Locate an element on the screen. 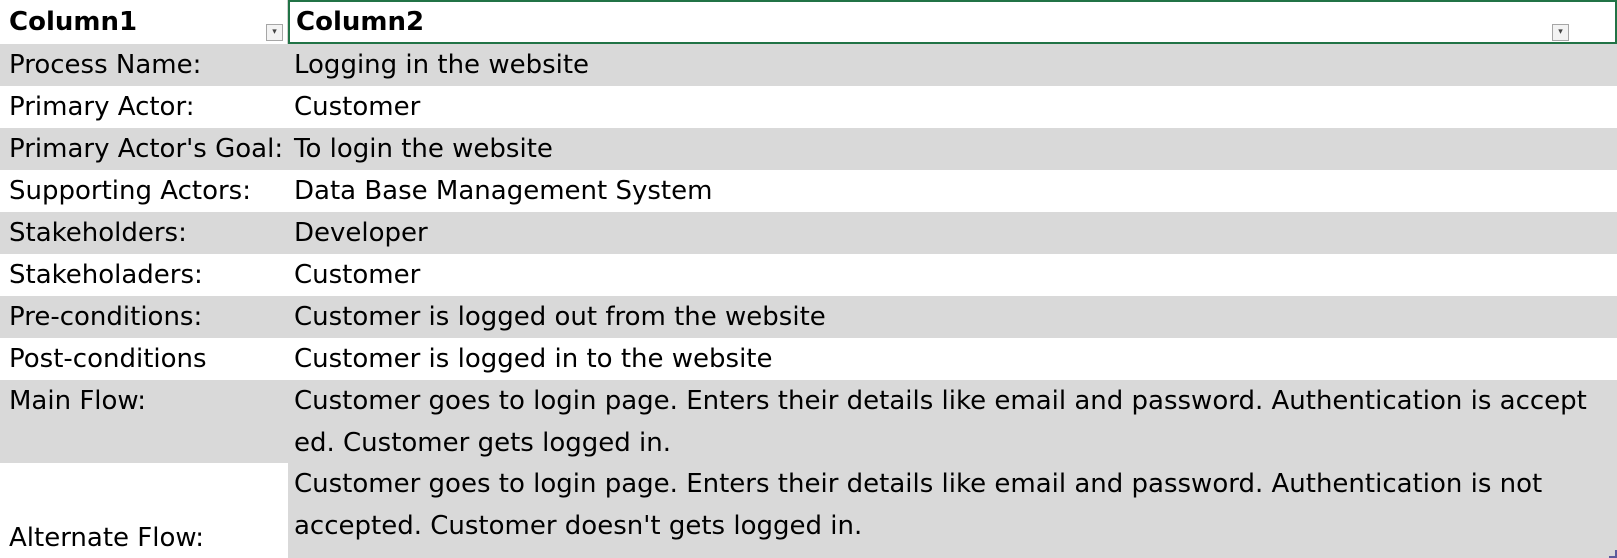 The height and width of the screenshot is (558, 1617). table-header-row: Column1 ▾ Column2 ▾ is located at coordinates (808, 22).